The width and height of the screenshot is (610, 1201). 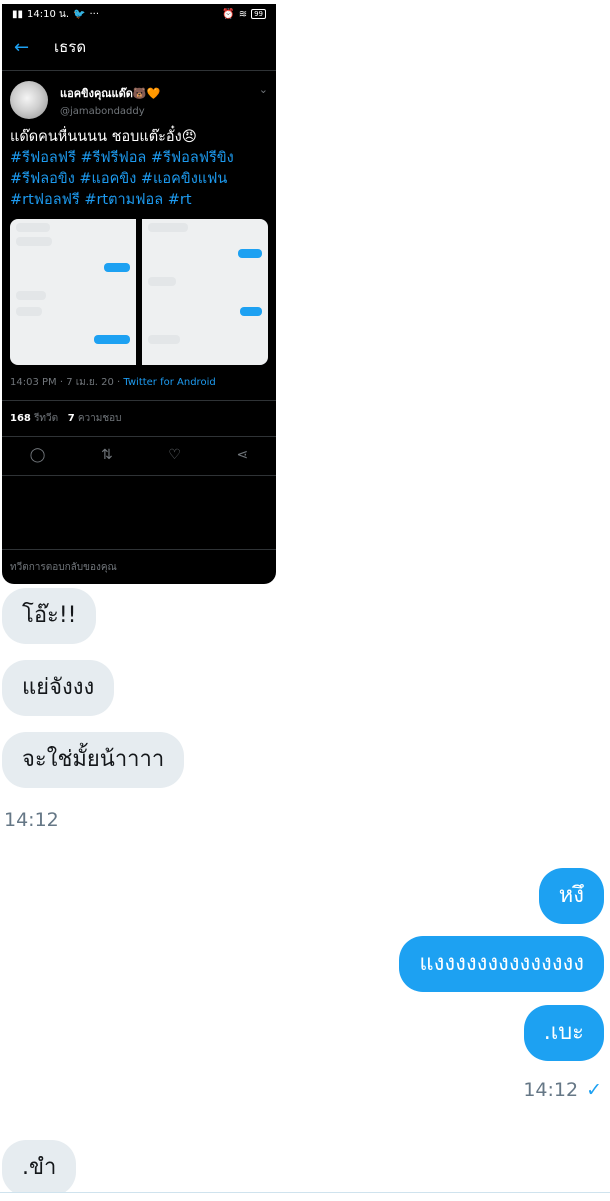 I want to click on outgoing-message: หงึ, so click(x=571, y=896).